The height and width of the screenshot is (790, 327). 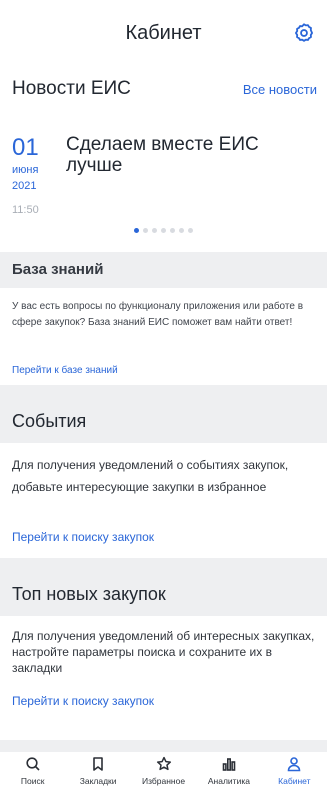 I want to click on tab-favorites: Избранное, so click(x=163, y=771).